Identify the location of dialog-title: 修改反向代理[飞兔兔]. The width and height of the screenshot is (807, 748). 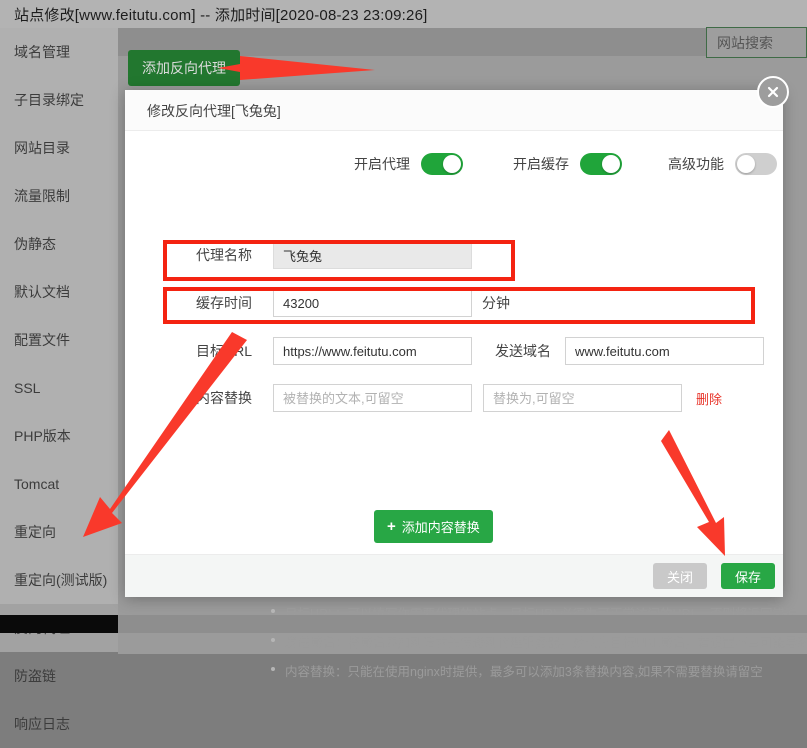
(214, 111).